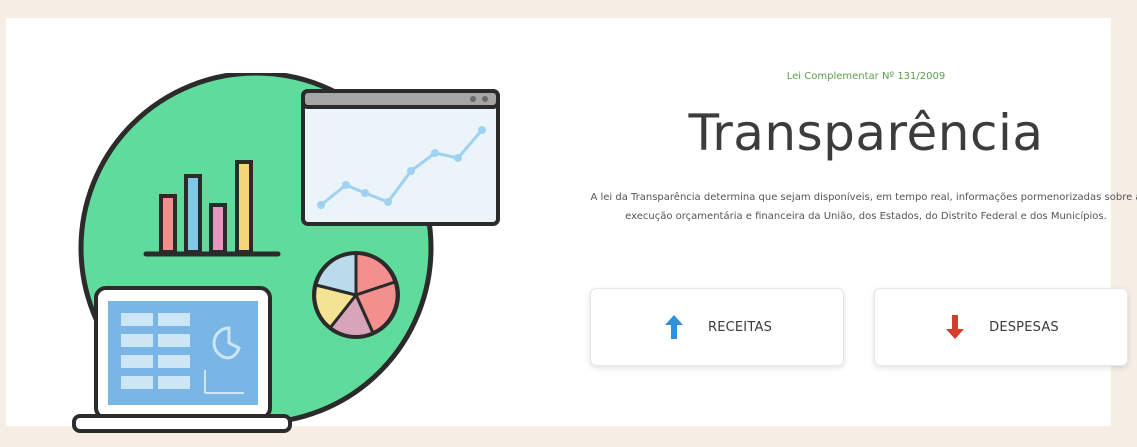 The image size is (1137, 447). I want to click on page-title: Transparência, so click(866, 133).